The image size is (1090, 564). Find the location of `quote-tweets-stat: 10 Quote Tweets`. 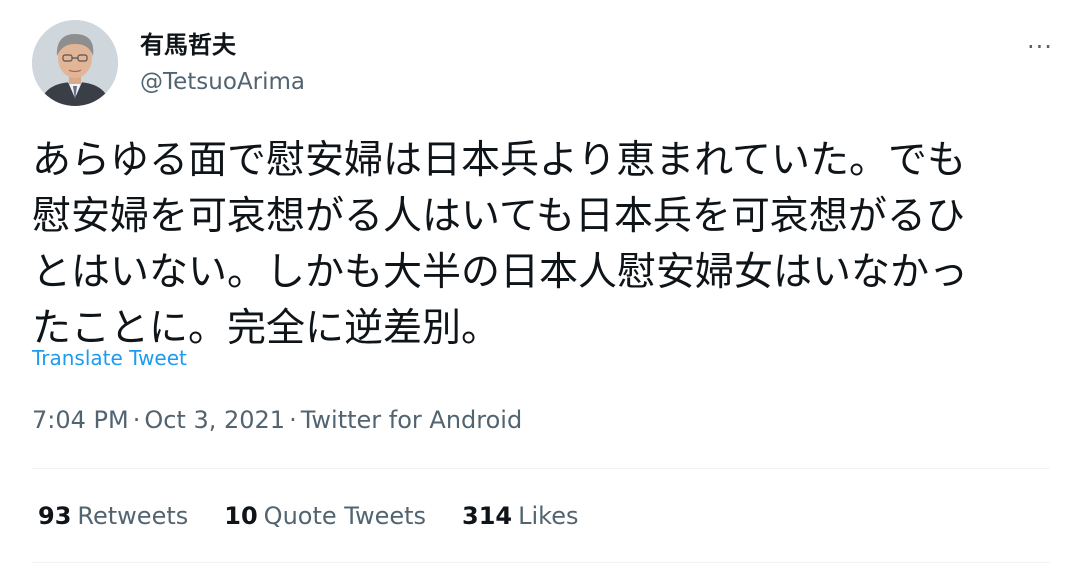

quote-tweets-stat: 10 Quote Tweets is located at coordinates (325, 516).